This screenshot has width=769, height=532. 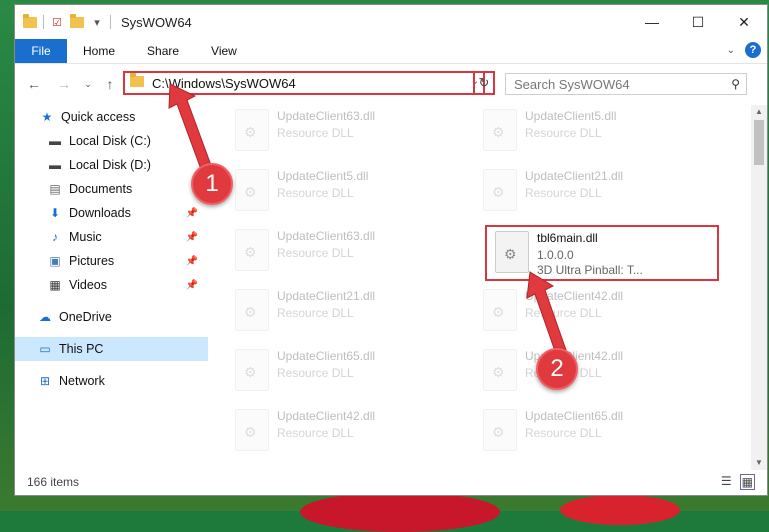 I want to click on maximize-button: ☐, so click(x=698, y=22).